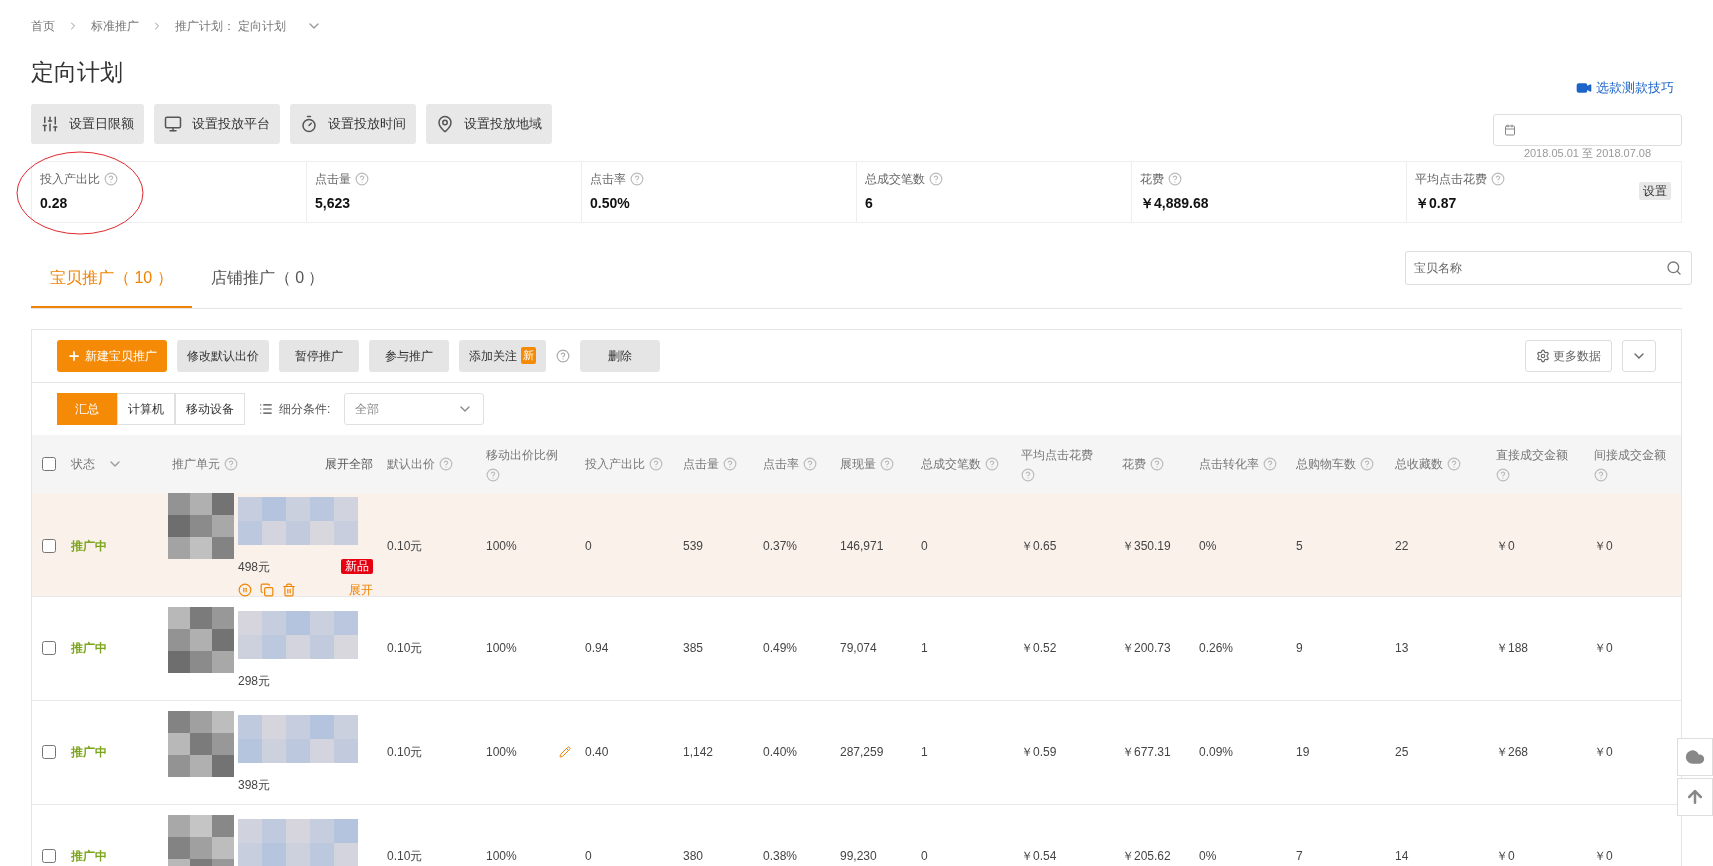  I want to click on breadcrumb-item: 推广计划： 定向计划, so click(231, 26).